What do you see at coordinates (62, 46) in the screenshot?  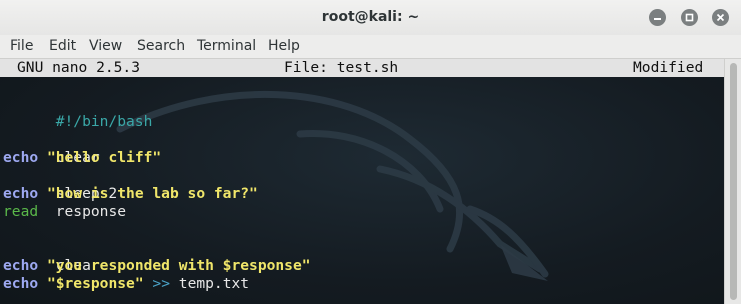 I see `menu-edit: Edit` at bounding box center [62, 46].